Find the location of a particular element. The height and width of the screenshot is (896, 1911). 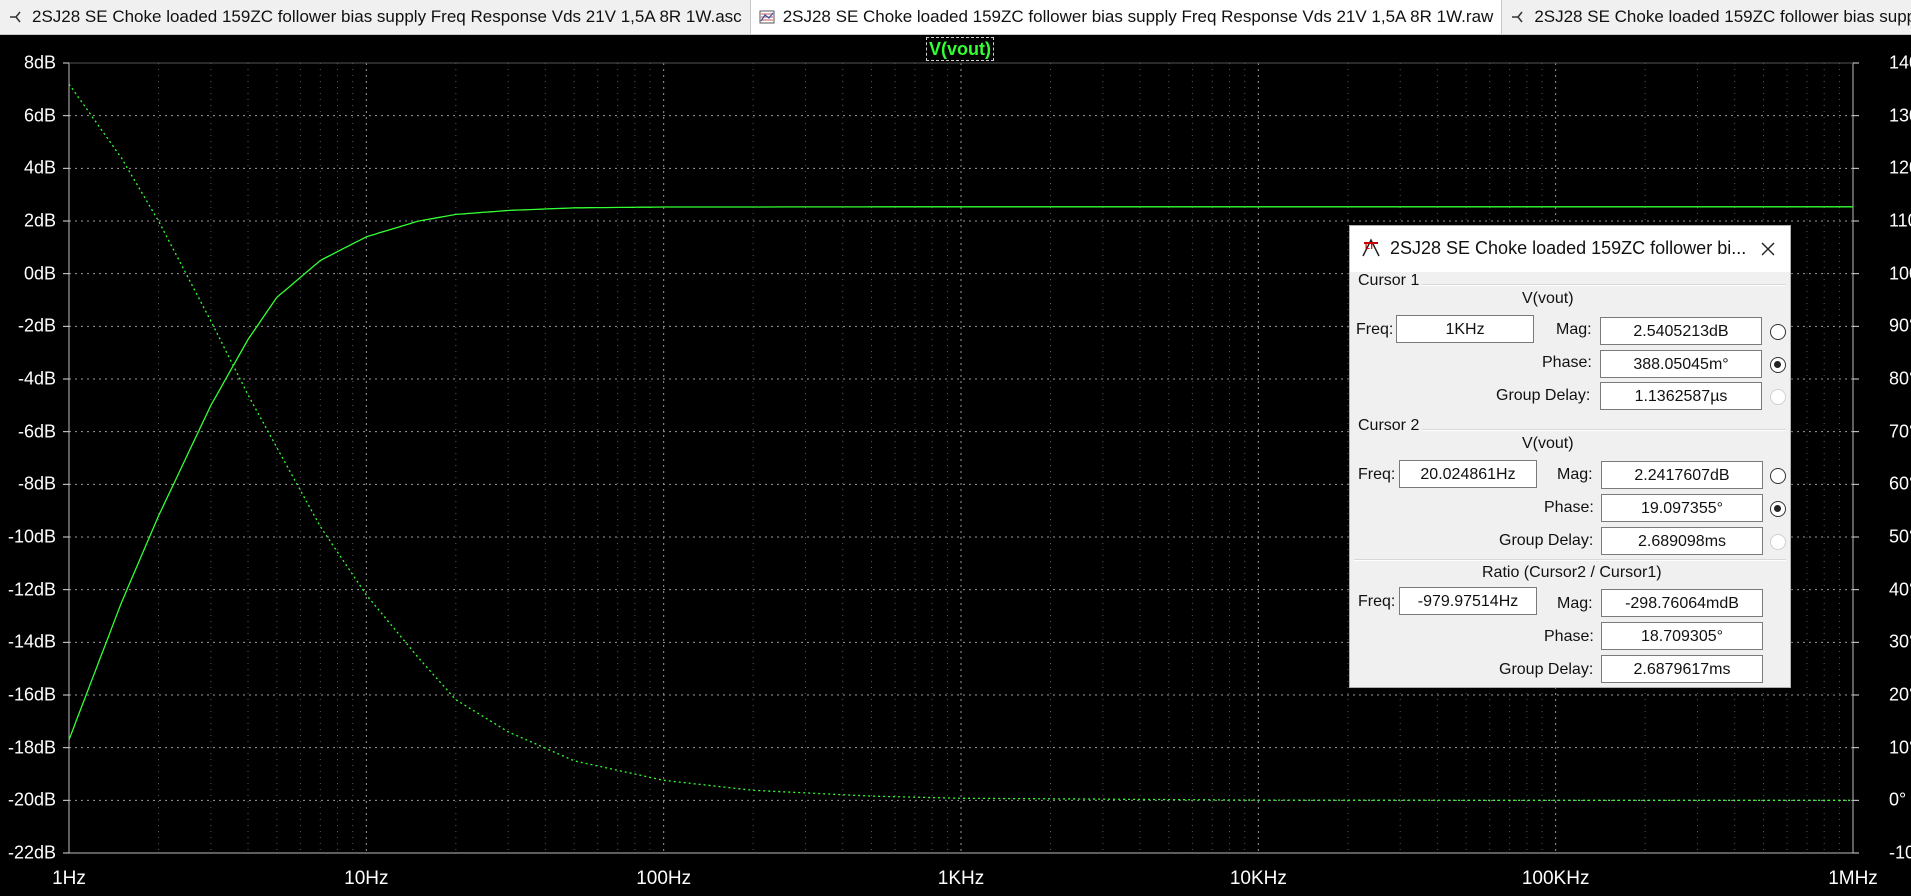

ratio-freq-field: -979.97514Hz is located at coordinates (1468, 601).